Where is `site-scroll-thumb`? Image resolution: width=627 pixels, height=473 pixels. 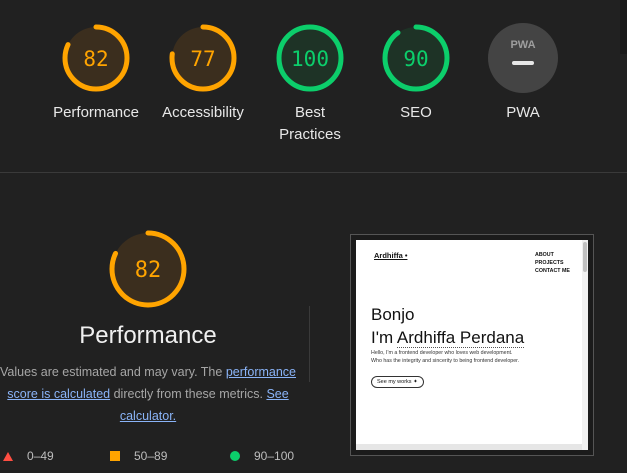
site-scroll-thumb is located at coordinates (585, 257).